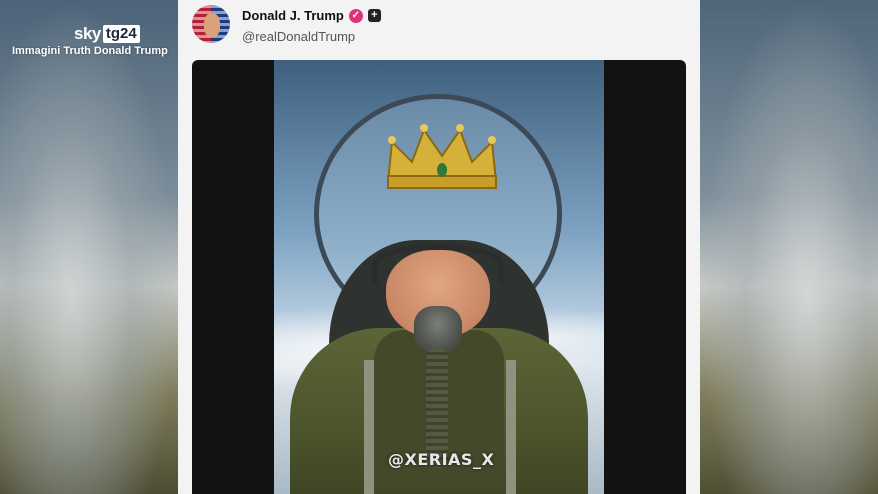 Image resolution: width=878 pixels, height=494 pixels. What do you see at coordinates (441, 459) in the screenshot?
I see `media-watermark: @XERIAS_X` at bounding box center [441, 459].